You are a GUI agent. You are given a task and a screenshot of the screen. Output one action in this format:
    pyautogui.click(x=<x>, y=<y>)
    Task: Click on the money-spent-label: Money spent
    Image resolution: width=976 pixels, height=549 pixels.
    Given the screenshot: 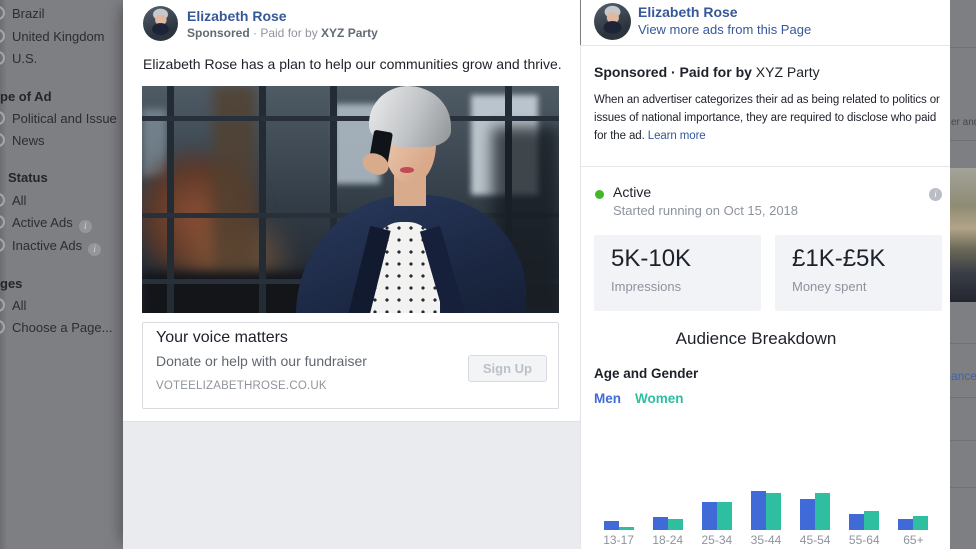 What is the action you would take?
    pyautogui.click(x=829, y=286)
    